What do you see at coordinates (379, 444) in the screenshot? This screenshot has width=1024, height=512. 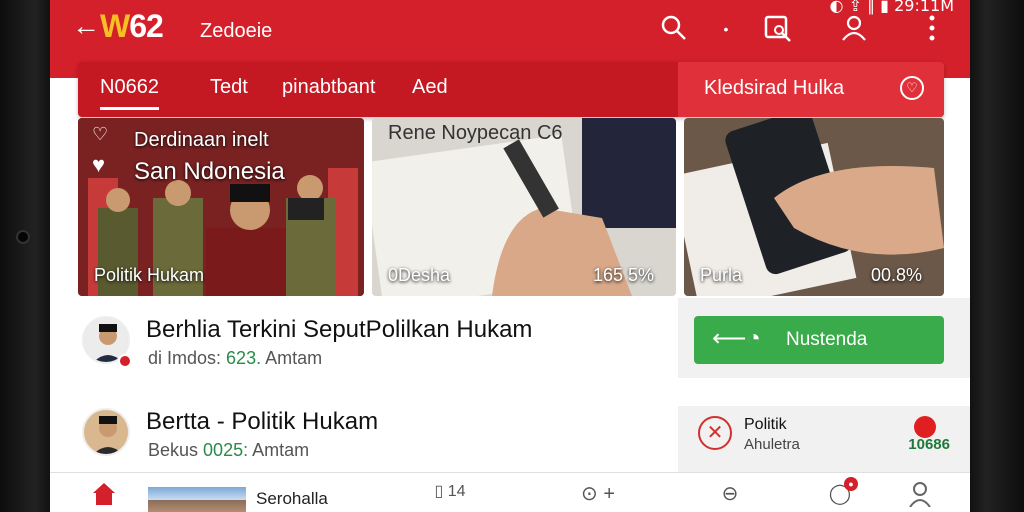 I see `news-item-2: Bertta - Politik Hukam Bekus 0025: Amtam` at bounding box center [379, 444].